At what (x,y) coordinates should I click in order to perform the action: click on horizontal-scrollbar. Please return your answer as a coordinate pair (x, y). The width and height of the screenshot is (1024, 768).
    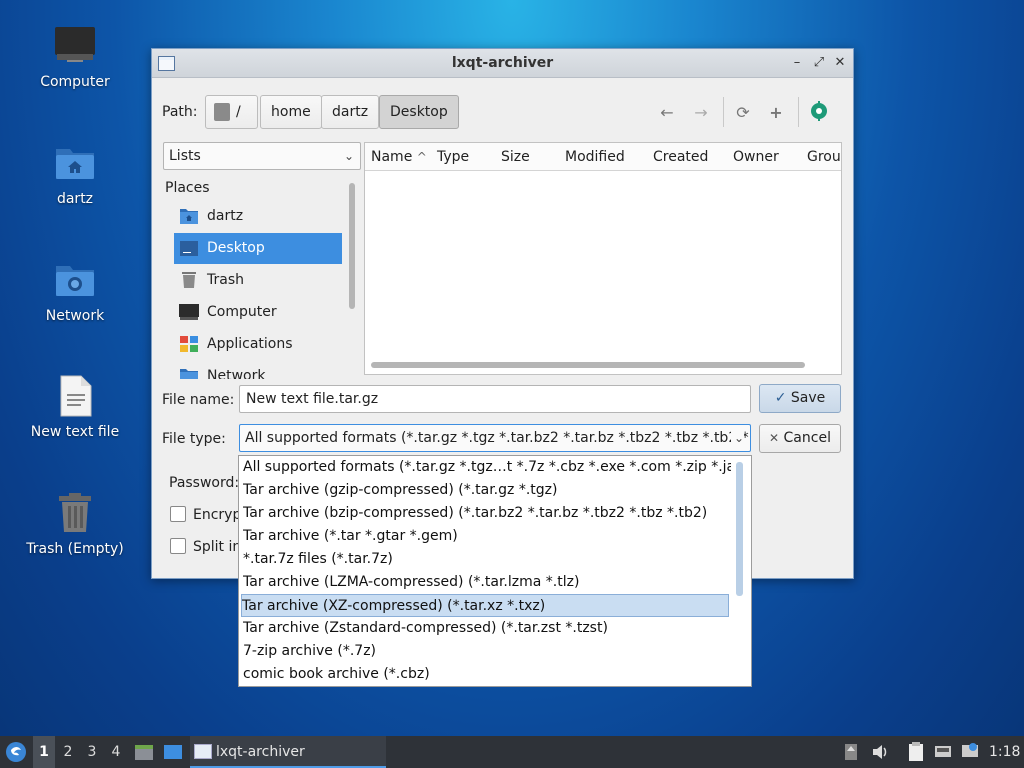
    Looking at the image, I should click on (588, 365).